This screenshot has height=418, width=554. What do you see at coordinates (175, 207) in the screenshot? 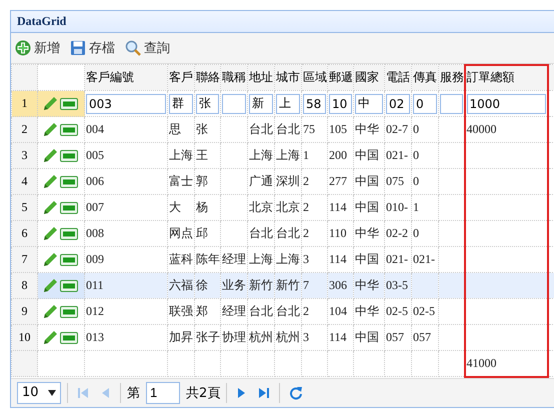
I see `table-cell: 大` at bounding box center [175, 207].